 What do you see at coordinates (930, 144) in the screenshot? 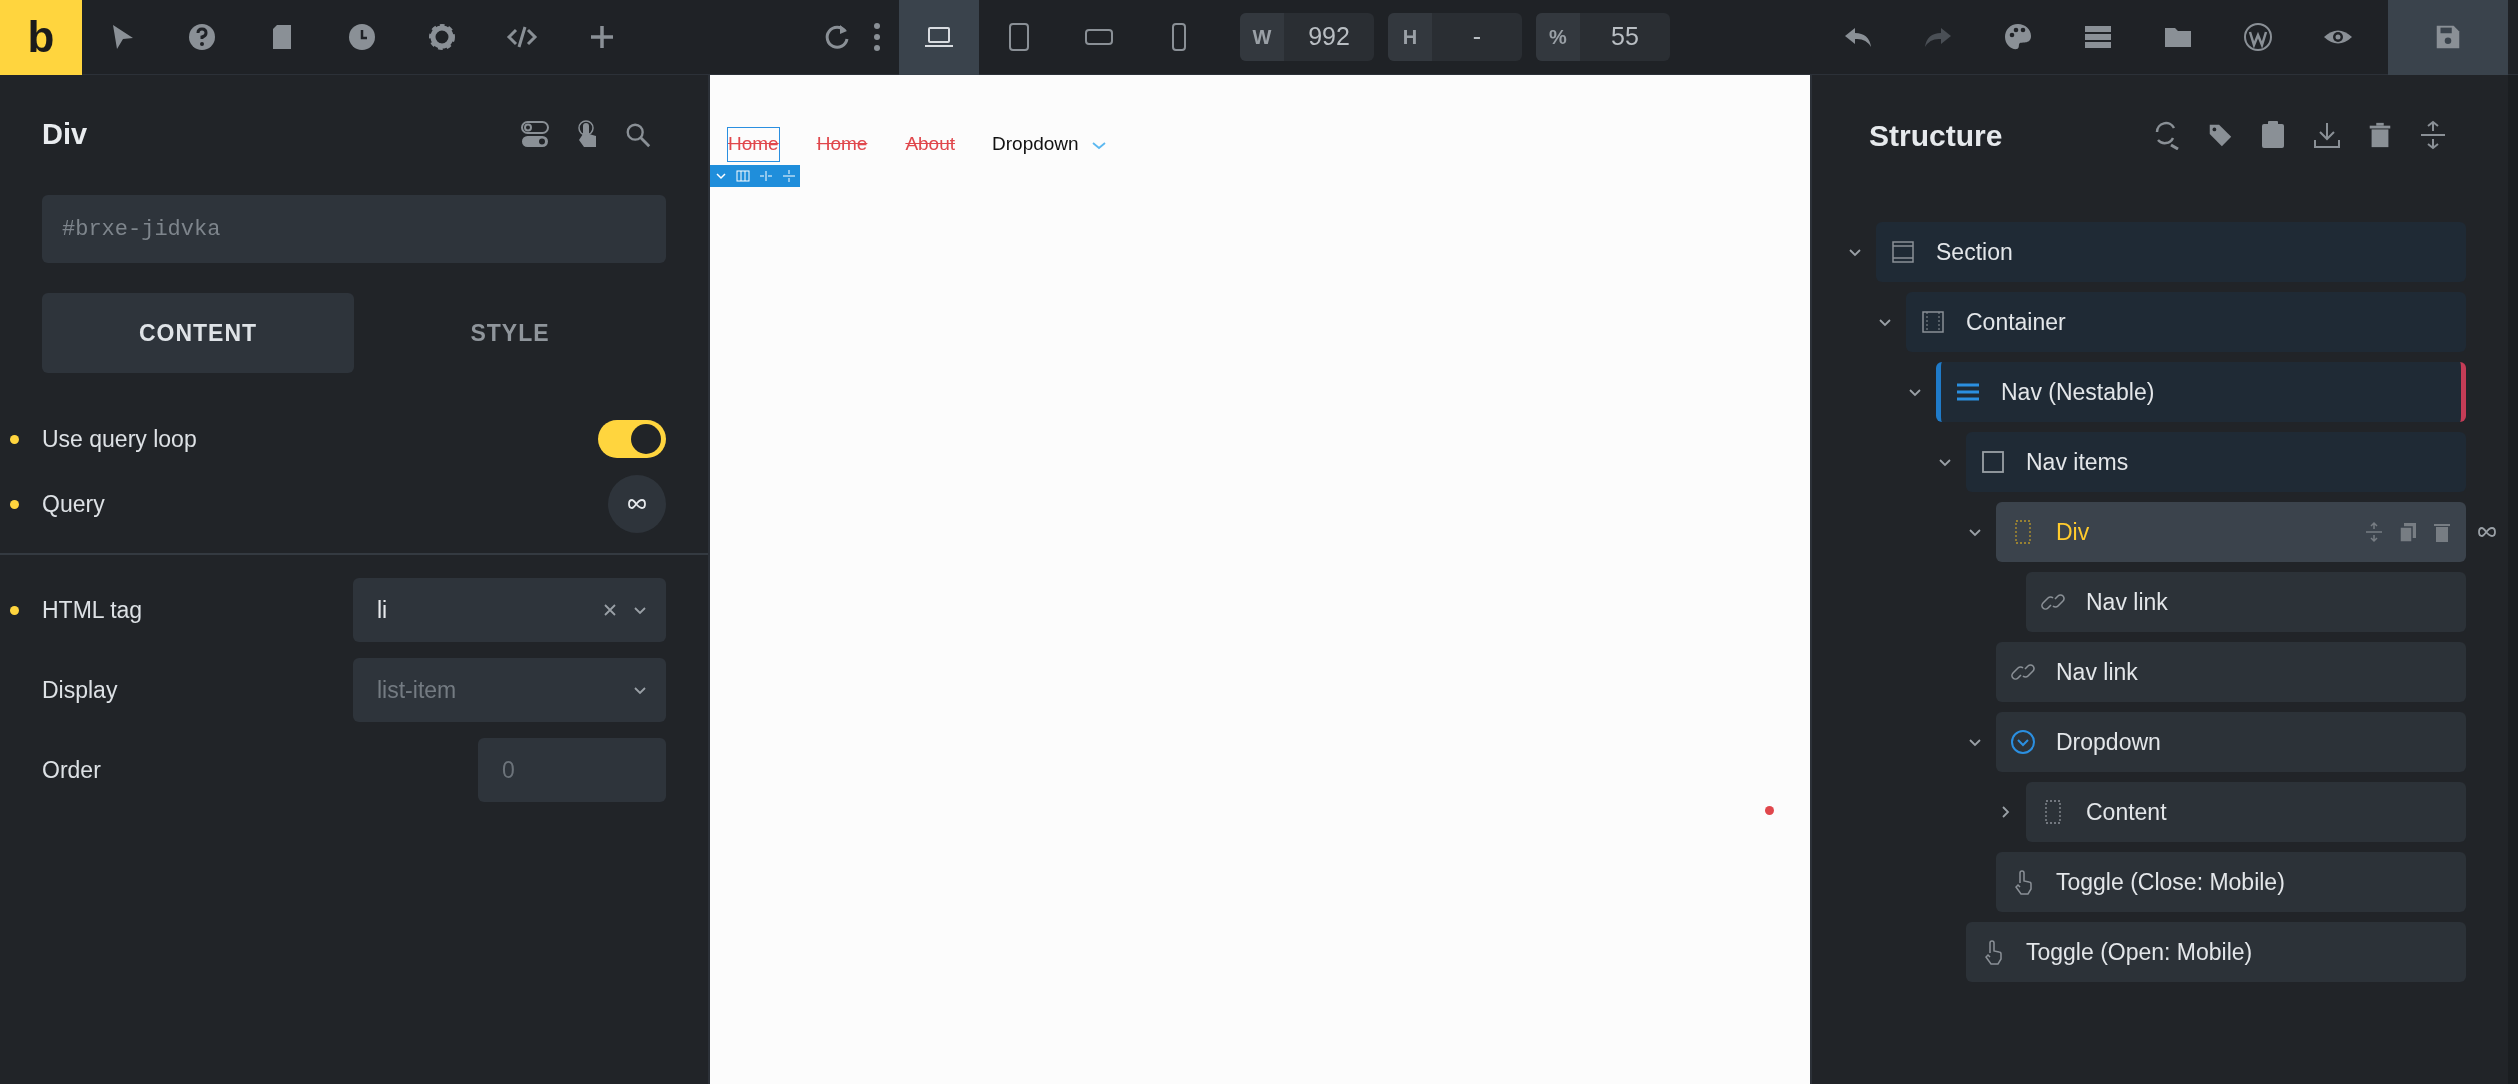
I see `nav-link: About` at bounding box center [930, 144].